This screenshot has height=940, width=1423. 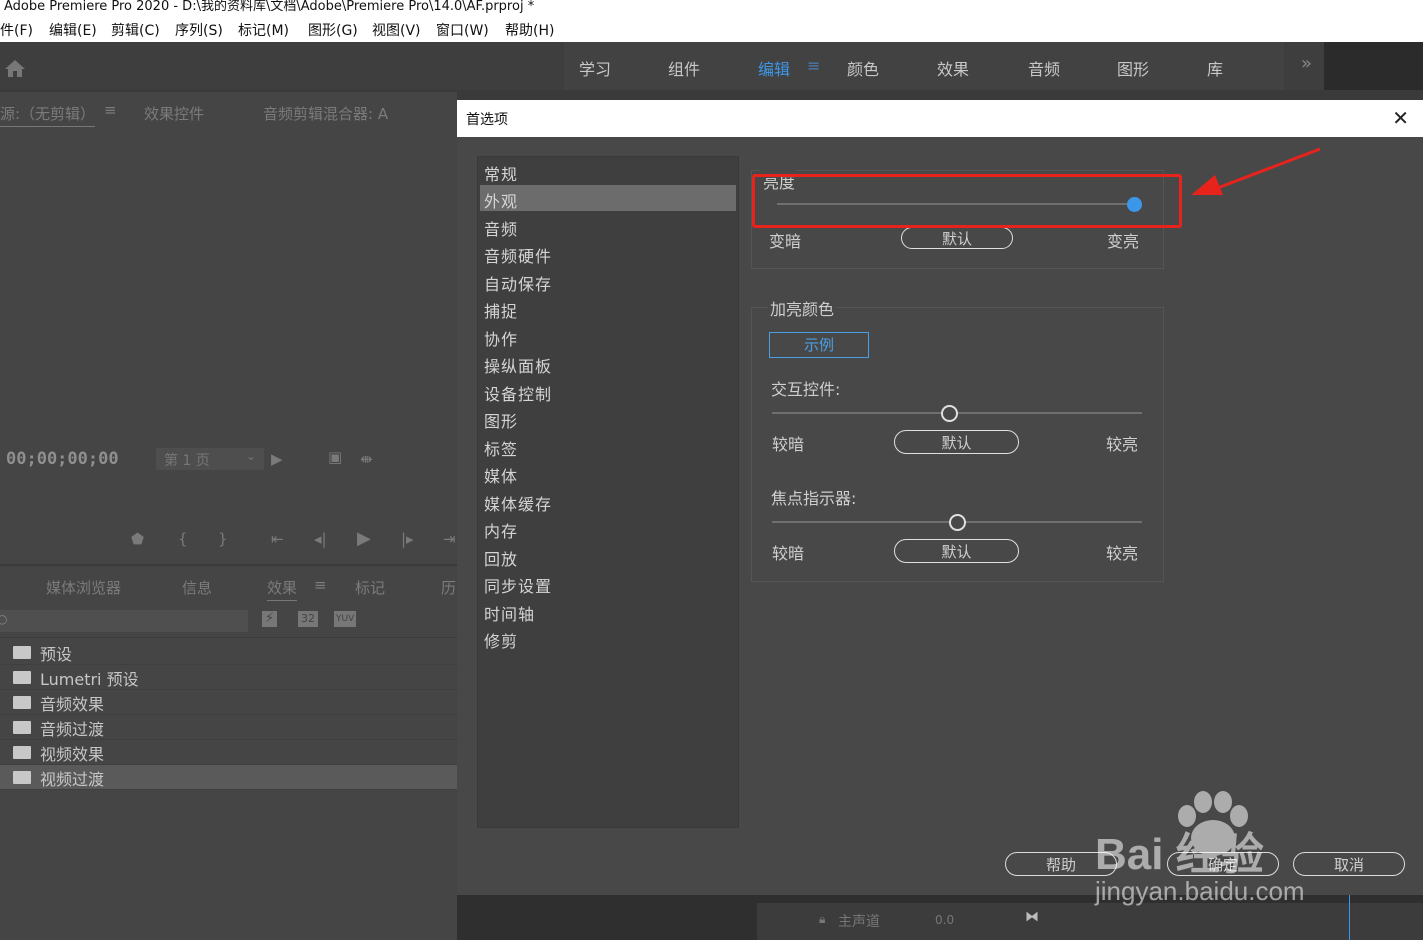 I want to click on brightness-default-button: 默认, so click(x=957, y=238).